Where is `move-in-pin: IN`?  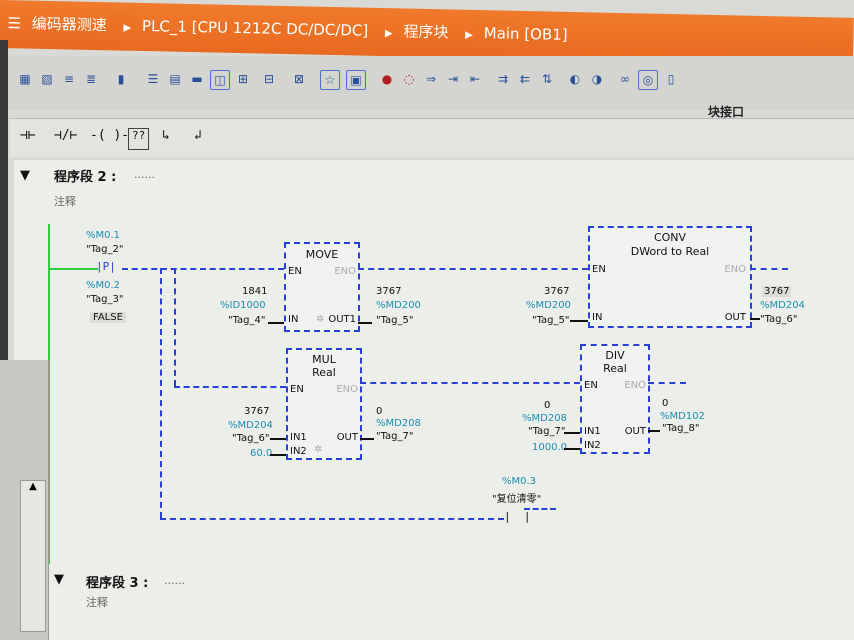 move-in-pin: IN is located at coordinates (293, 319).